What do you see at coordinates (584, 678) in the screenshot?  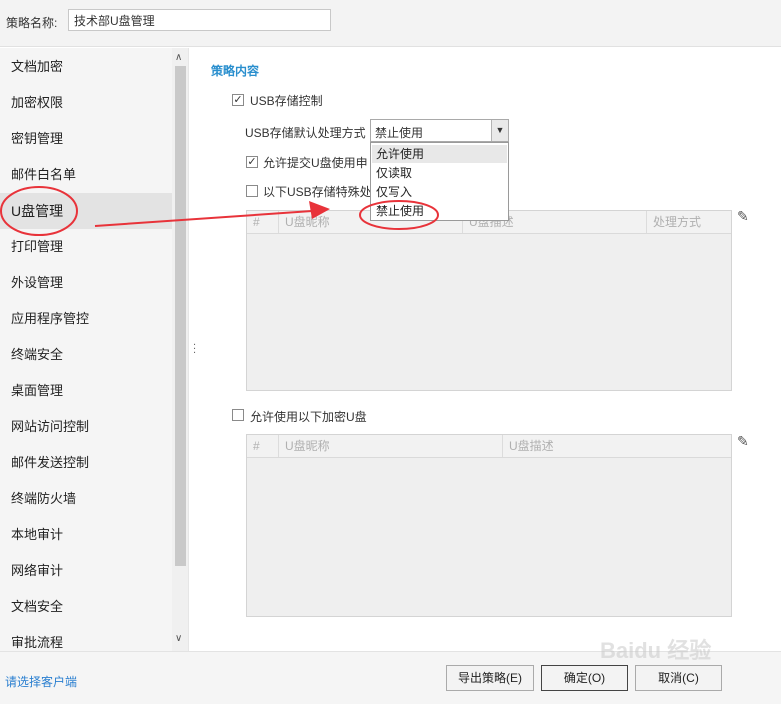 I see `ok-button: 确定(O)` at bounding box center [584, 678].